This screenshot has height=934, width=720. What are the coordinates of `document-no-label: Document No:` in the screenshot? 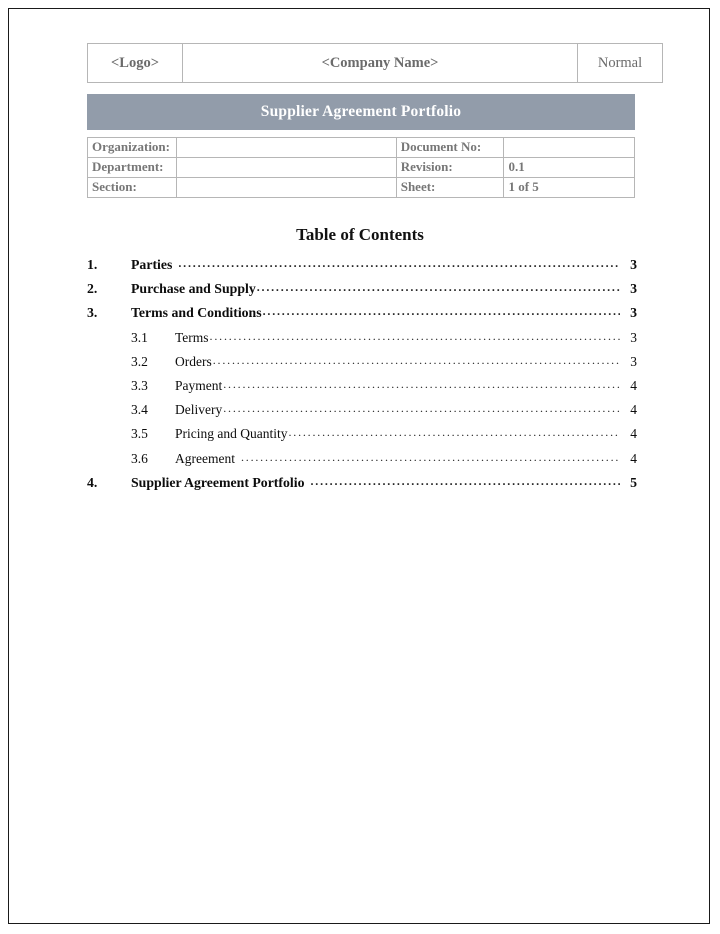 It's located at (450, 147).